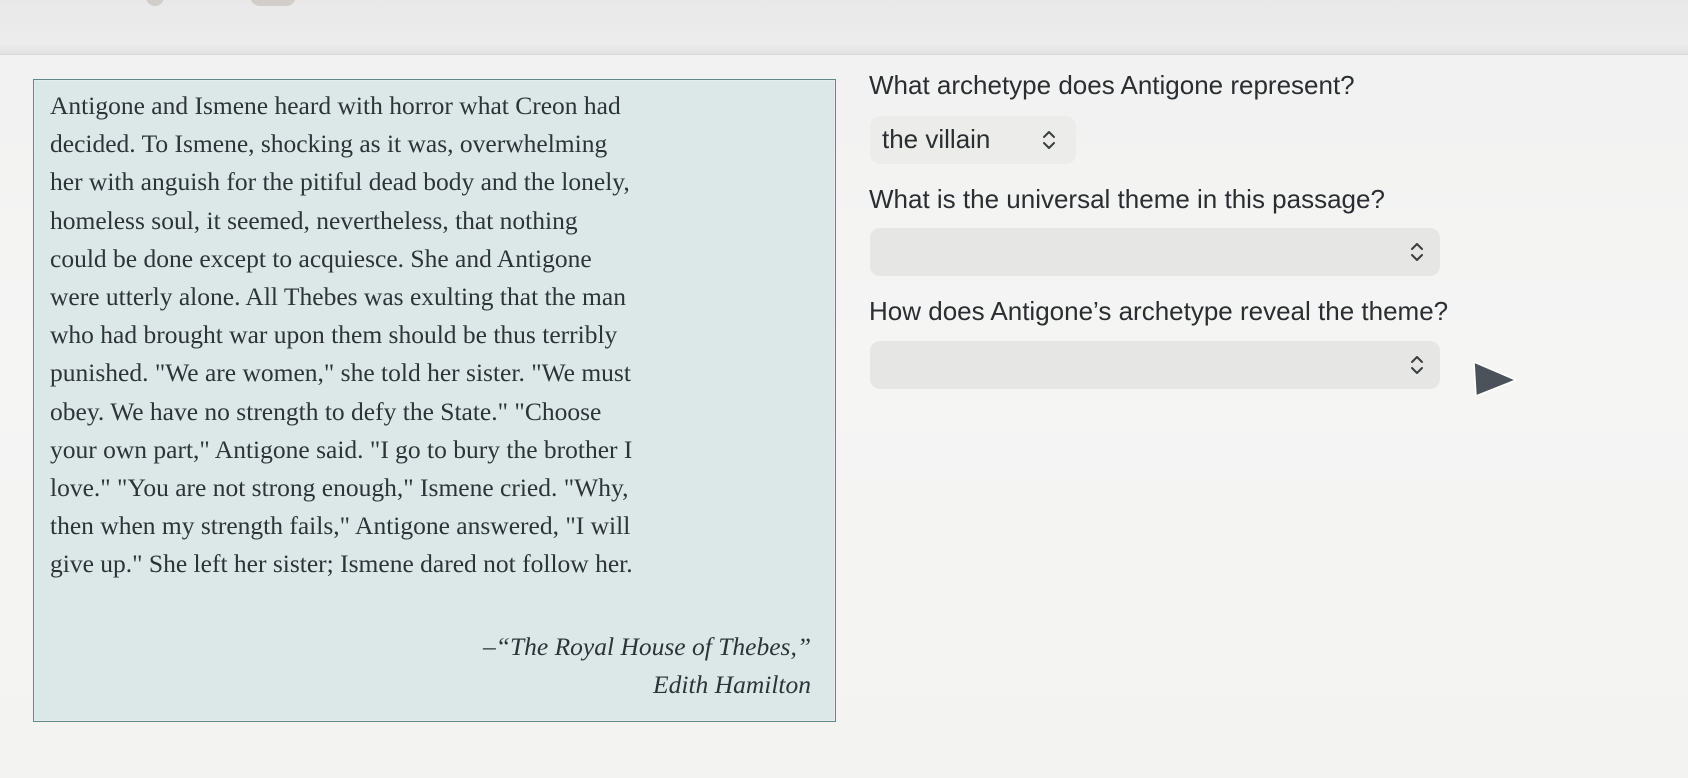  Describe the element at coordinates (647, 646) in the screenshot. I see `attribution-title: –“The Royal House of Thebes,”` at that location.